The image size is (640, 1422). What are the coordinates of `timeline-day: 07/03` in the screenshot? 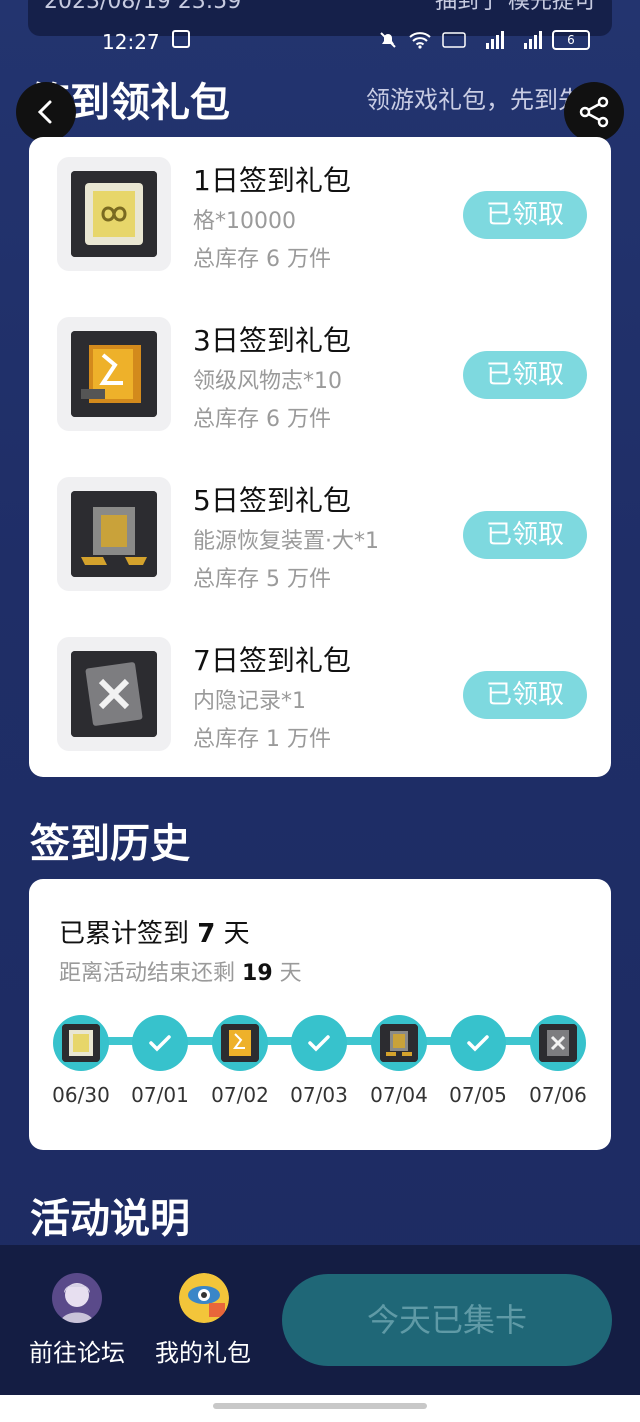 It's located at (319, 1061).